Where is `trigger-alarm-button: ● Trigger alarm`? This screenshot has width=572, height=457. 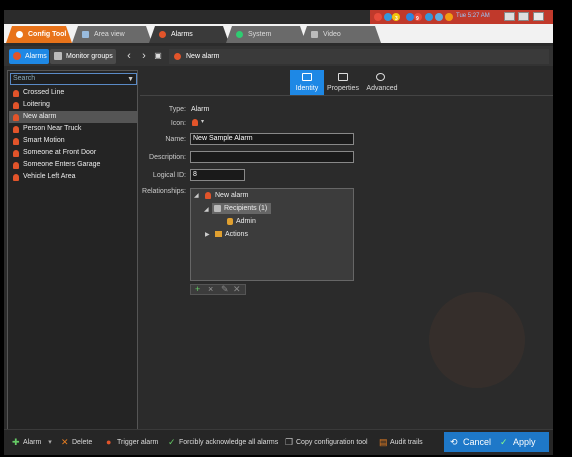 trigger-alarm-button: ● Trigger alarm is located at coordinates (132, 443).